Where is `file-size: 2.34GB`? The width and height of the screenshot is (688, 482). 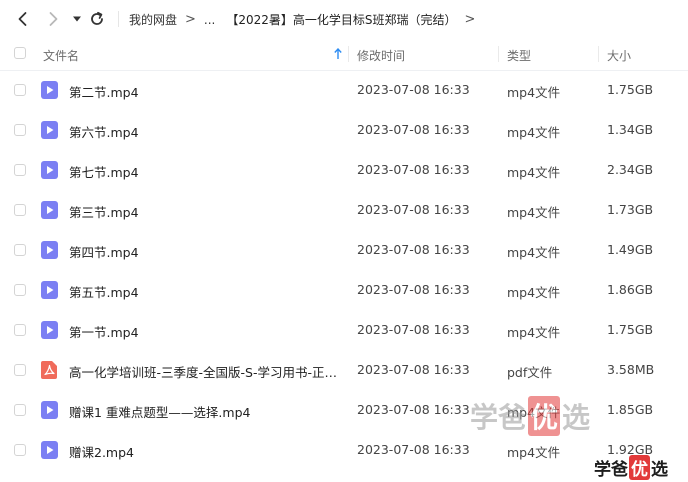 file-size: 2.34GB is located at coordinates (630, 169).